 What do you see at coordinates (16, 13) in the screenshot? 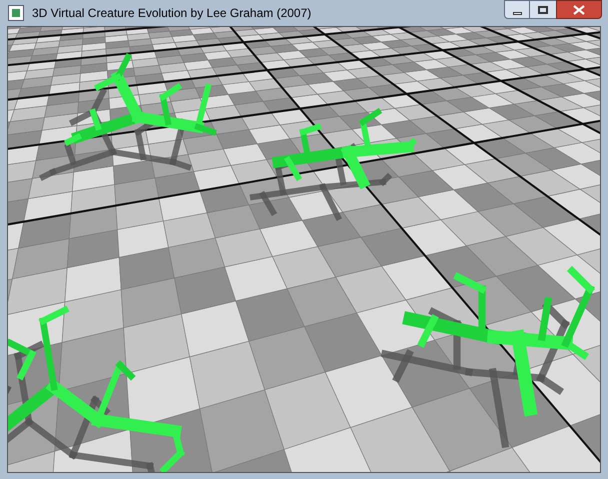
I see `app-icon` at bounding box center [16, 13].